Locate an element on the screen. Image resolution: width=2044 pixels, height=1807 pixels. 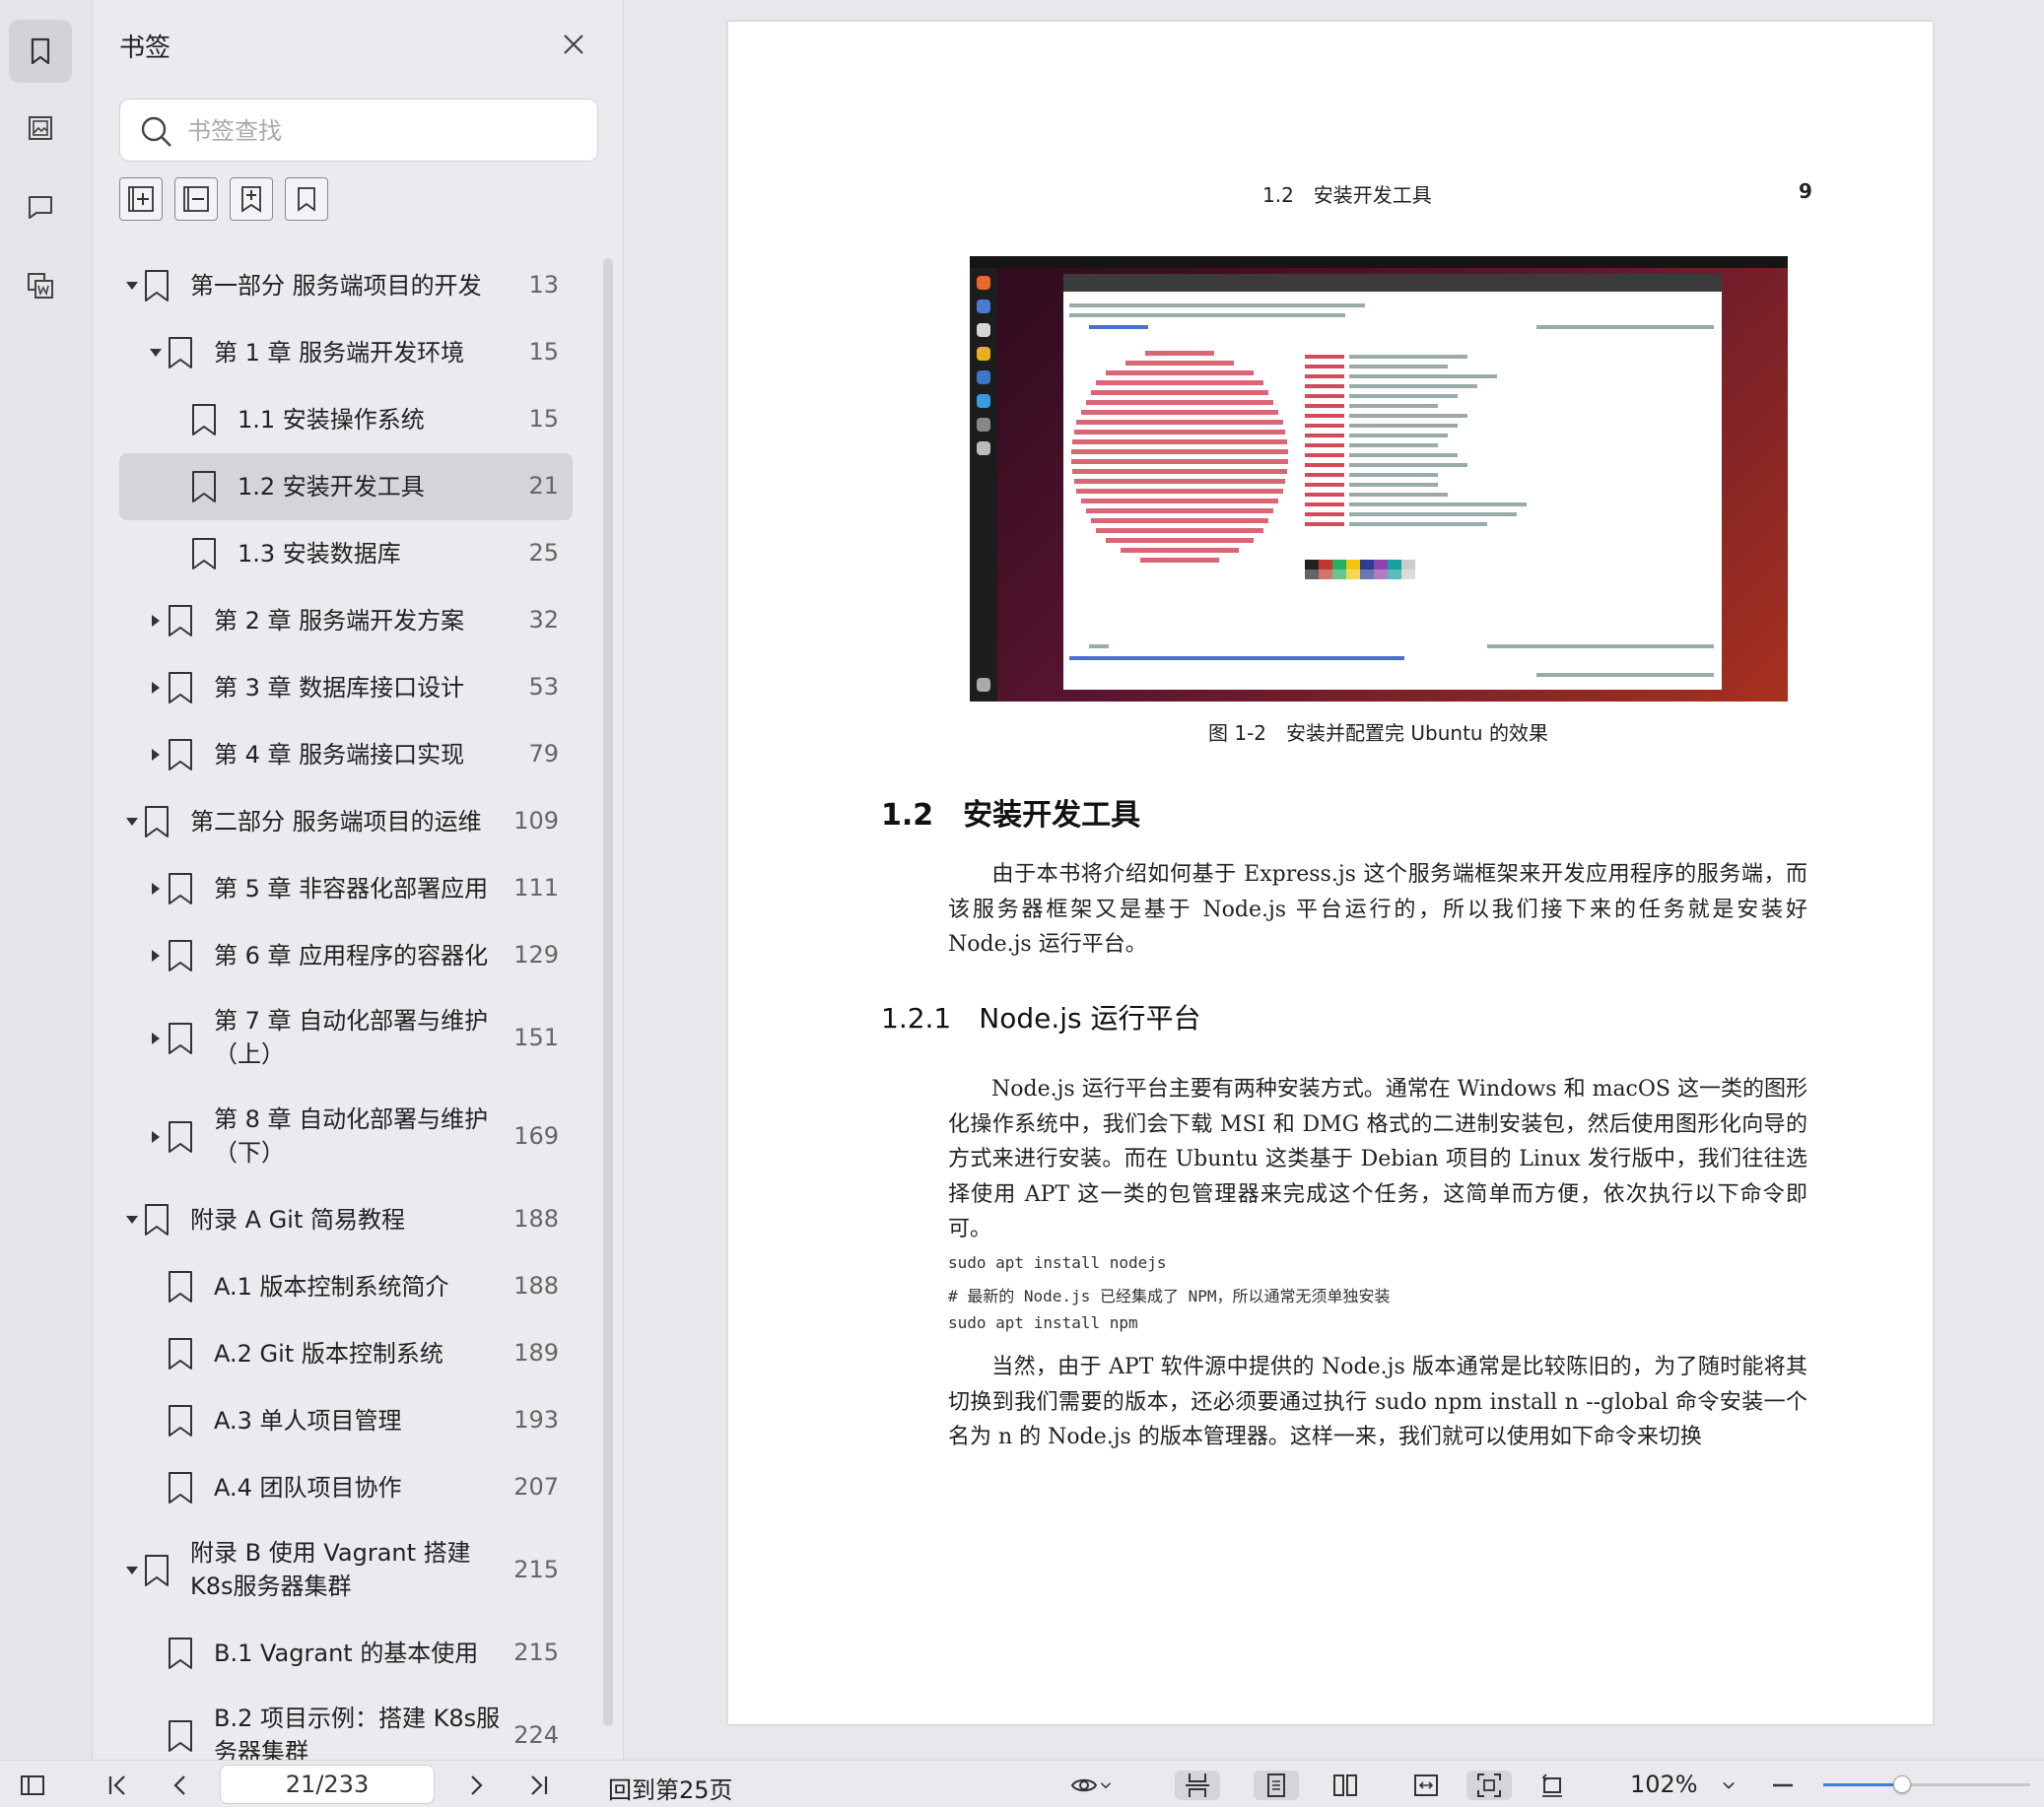
toggle-sidebar-button is located at coordinates (32, 1785).